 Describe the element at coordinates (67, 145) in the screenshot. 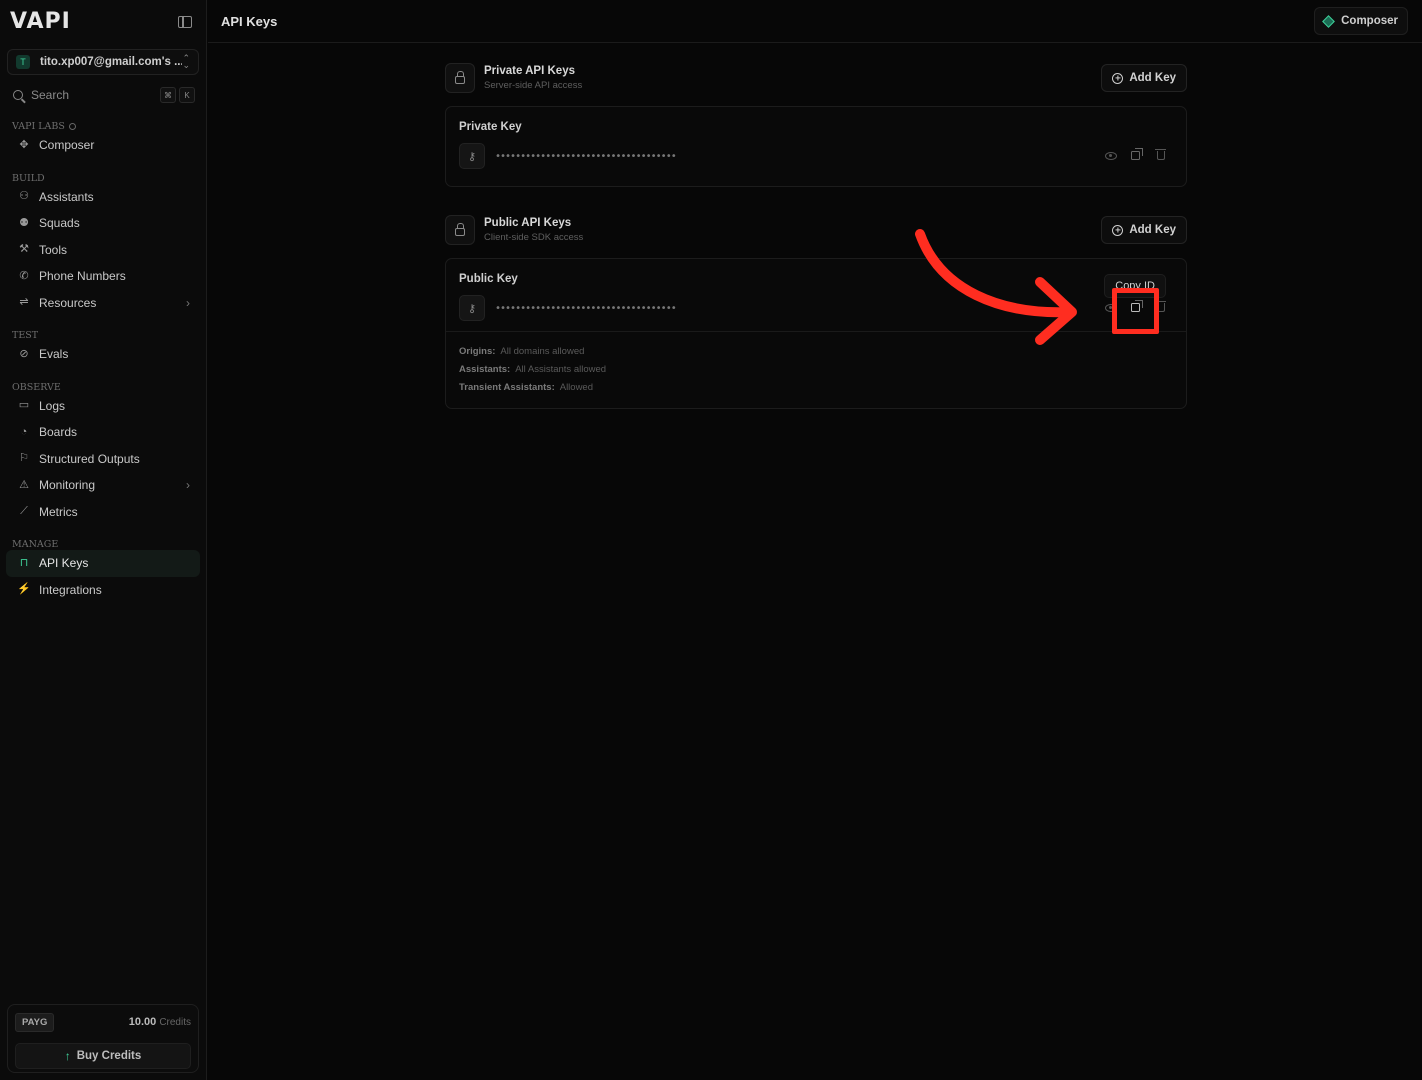

I see `sidebar-item-label: Composer` at that location.